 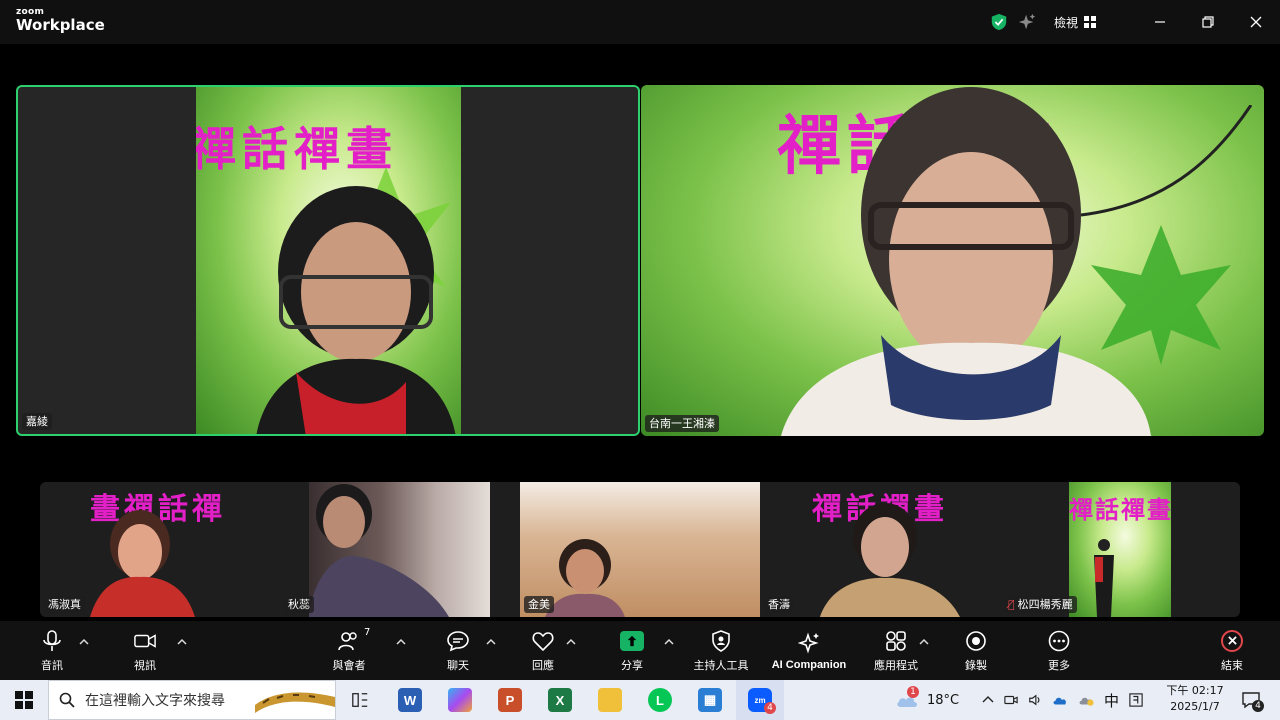 What do you see at coordinates (1027, 22) in the screenshot?
I see `sparkle-icon` at bounding box center [1027, 22].